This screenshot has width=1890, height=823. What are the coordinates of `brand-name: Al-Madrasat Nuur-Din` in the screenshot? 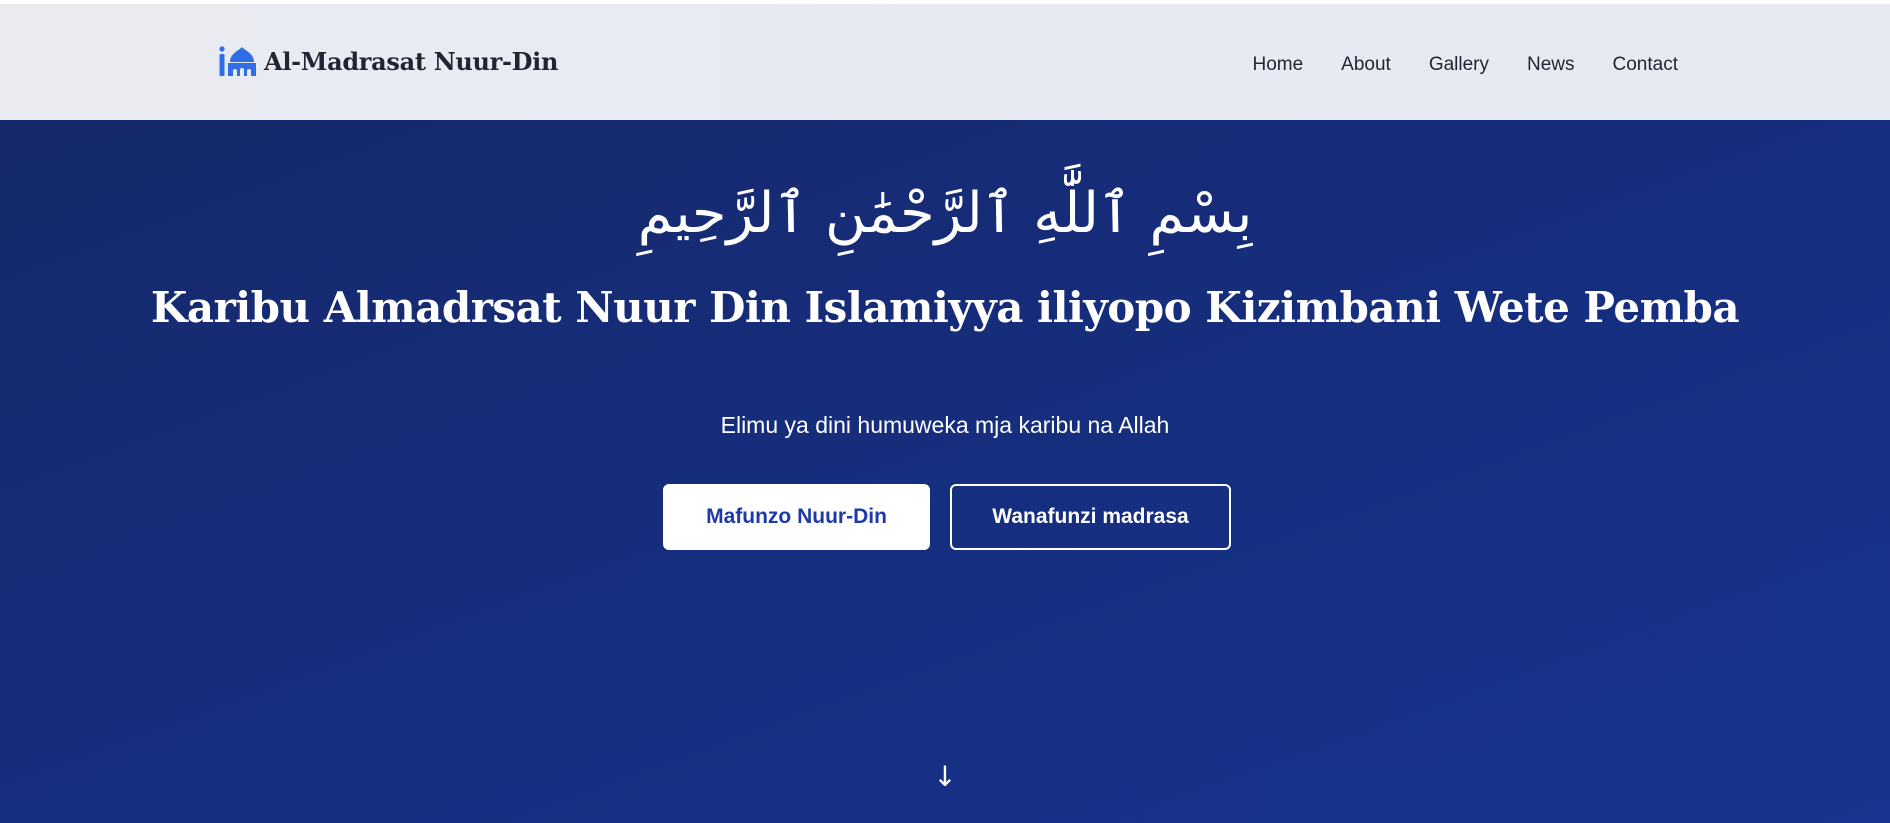 It's located at (411, 61).